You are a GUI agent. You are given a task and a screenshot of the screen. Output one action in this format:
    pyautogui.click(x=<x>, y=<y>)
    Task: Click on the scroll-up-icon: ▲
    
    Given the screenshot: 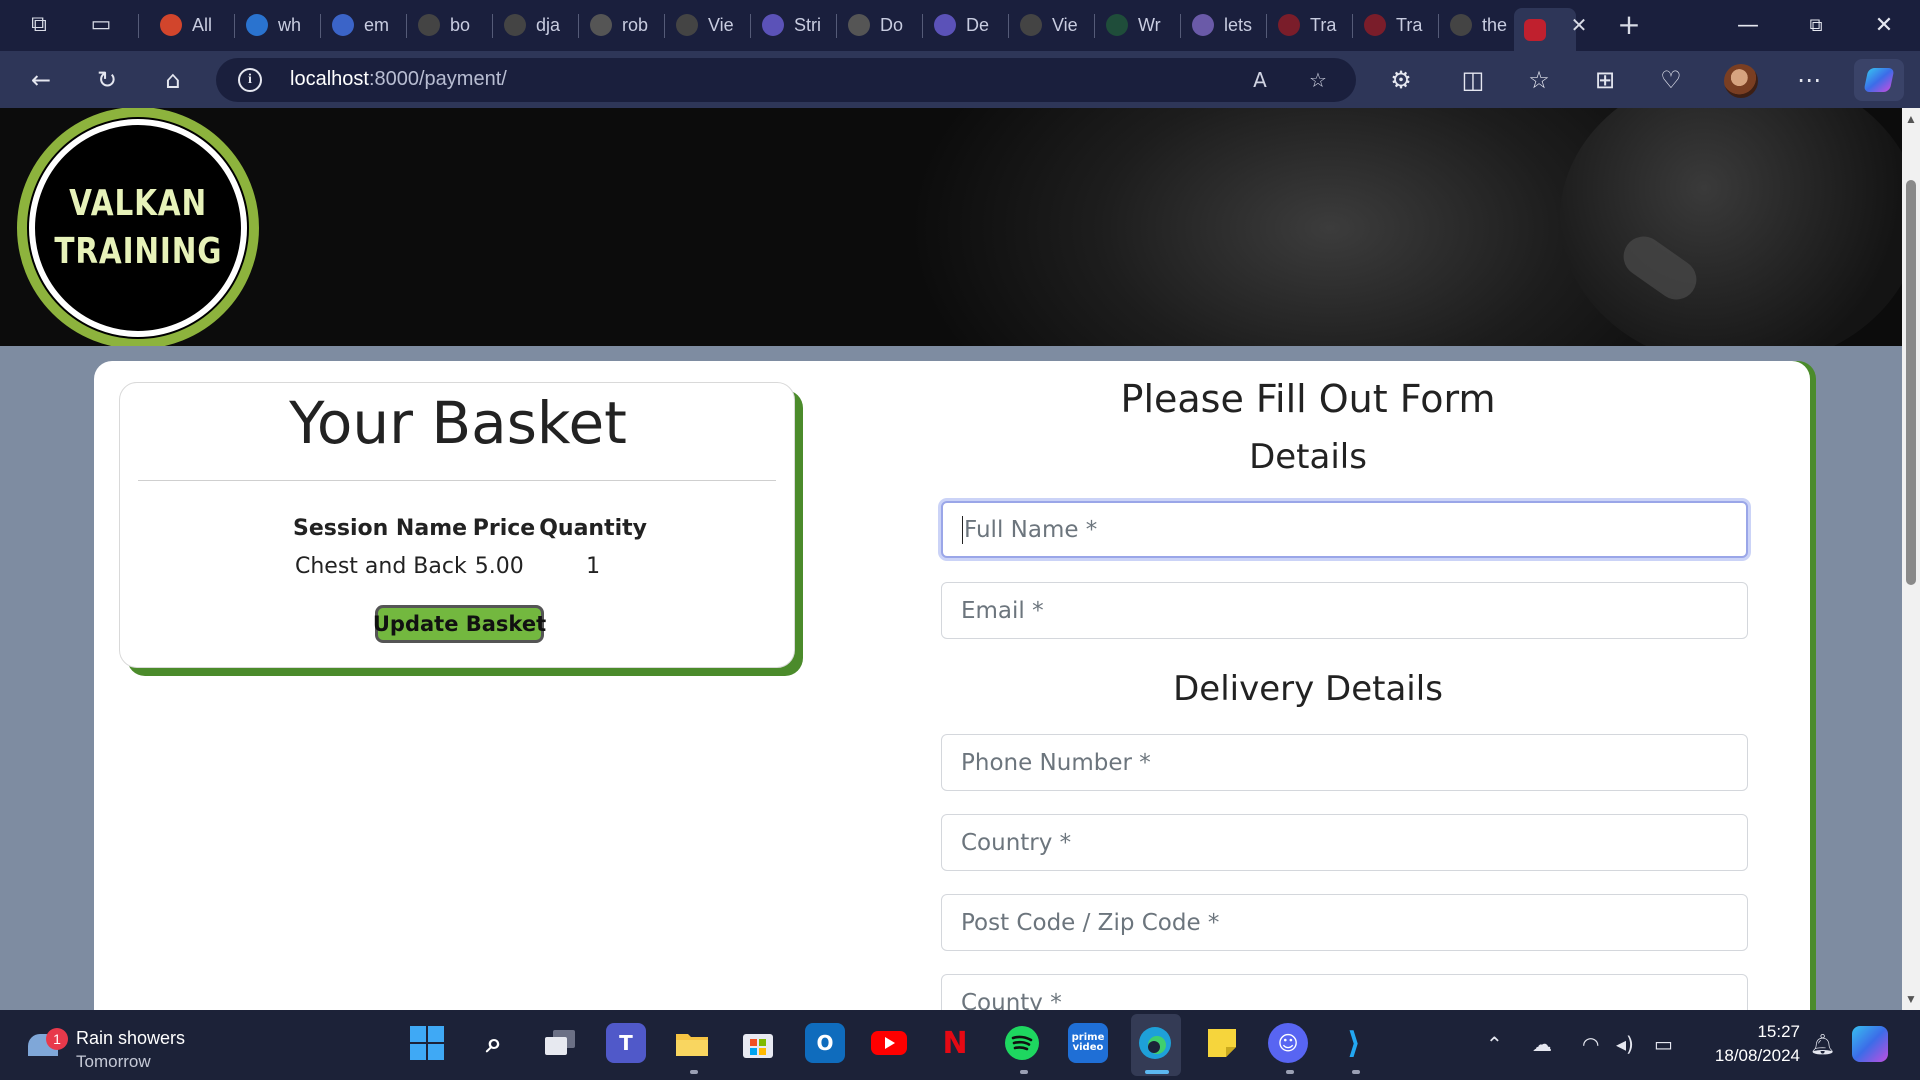 What is the action you would take?
    pyautogui.click(x=1911, y=119)
    